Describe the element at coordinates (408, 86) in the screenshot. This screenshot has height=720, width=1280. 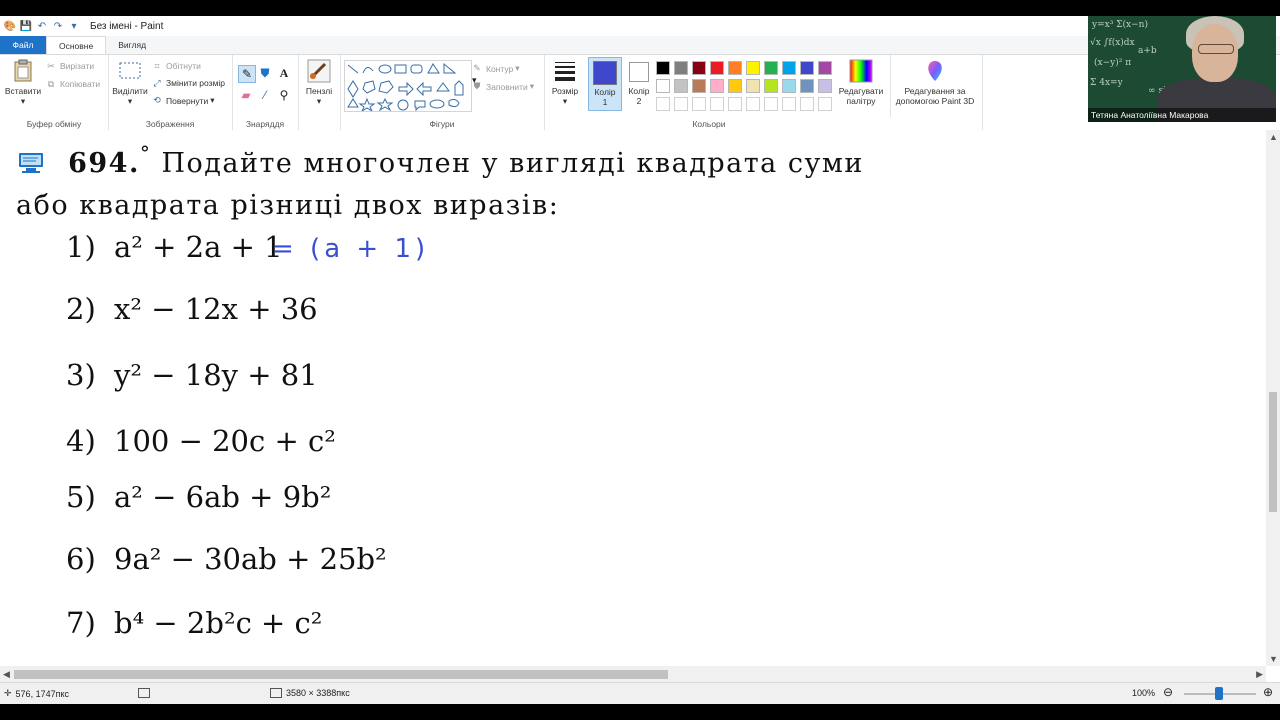
I see `shapes-gallery` at that location.